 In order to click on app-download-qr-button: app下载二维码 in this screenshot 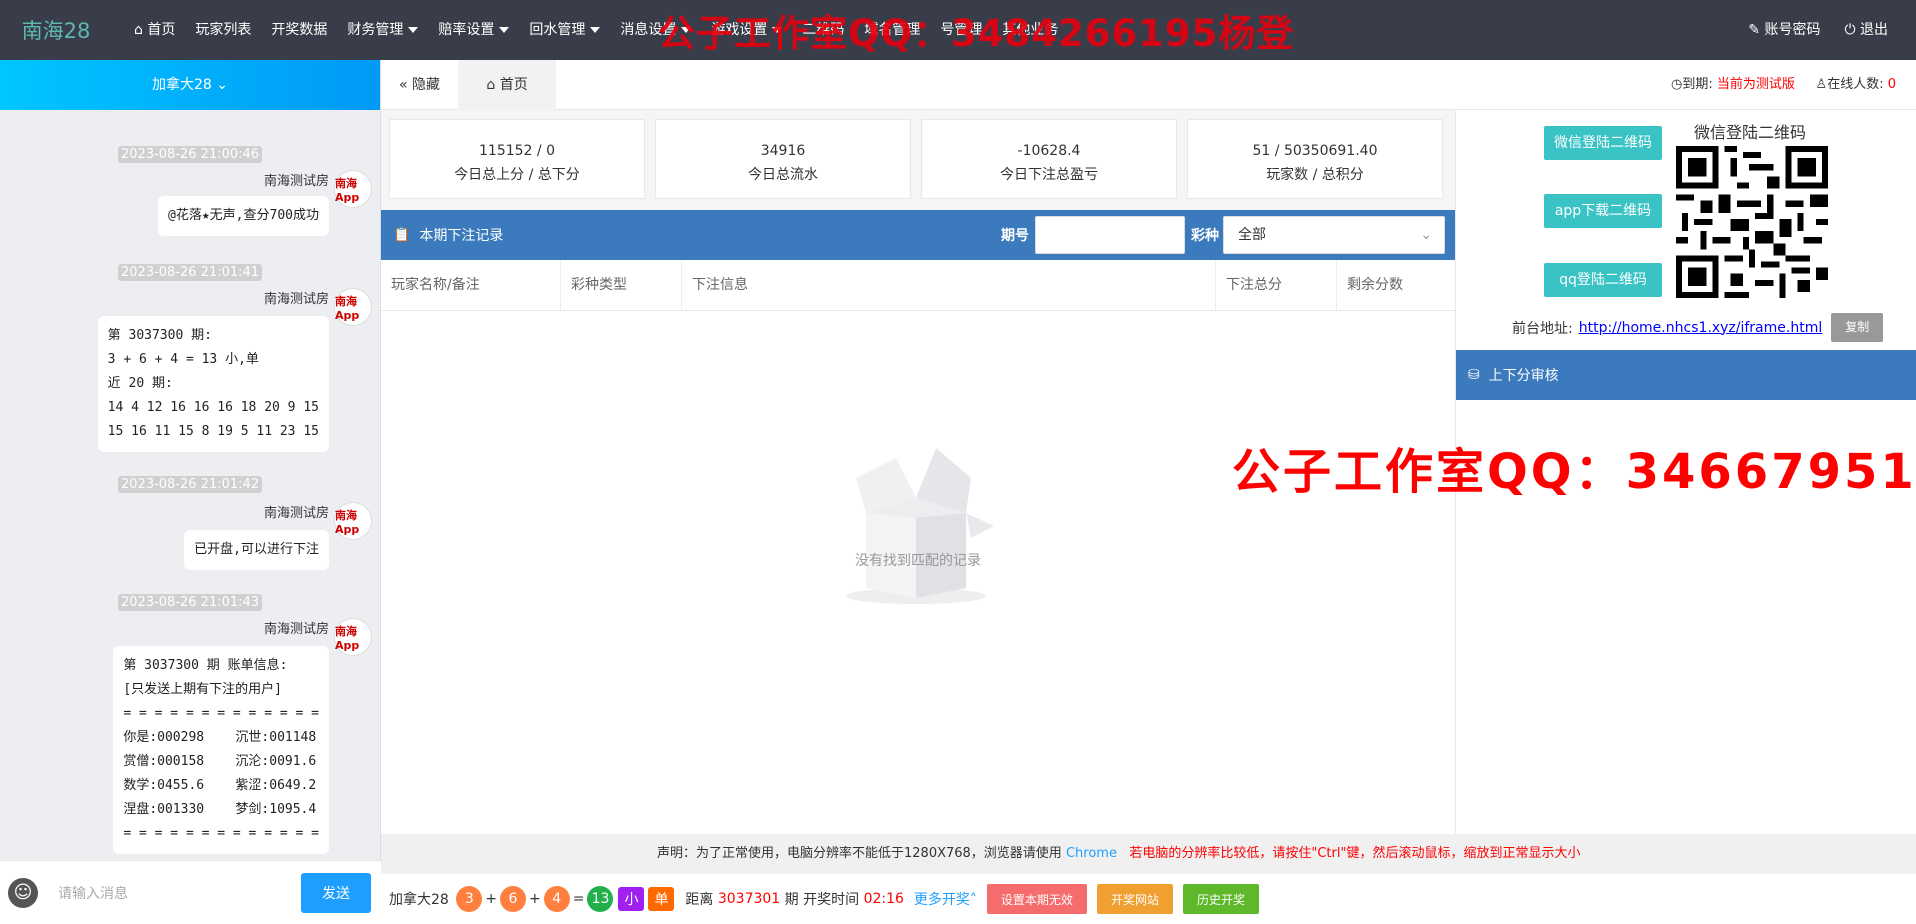, I will do `click(1603, 211)`.